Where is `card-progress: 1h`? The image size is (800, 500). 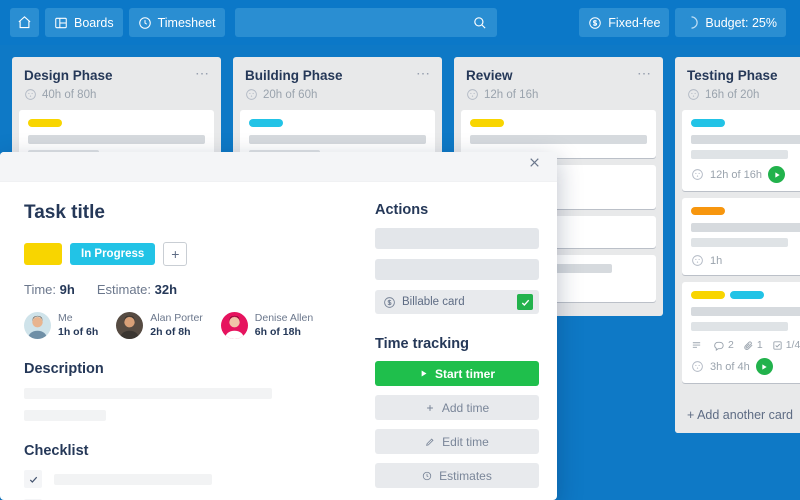
card-progress: 1h is located at coordinates (745, 260).